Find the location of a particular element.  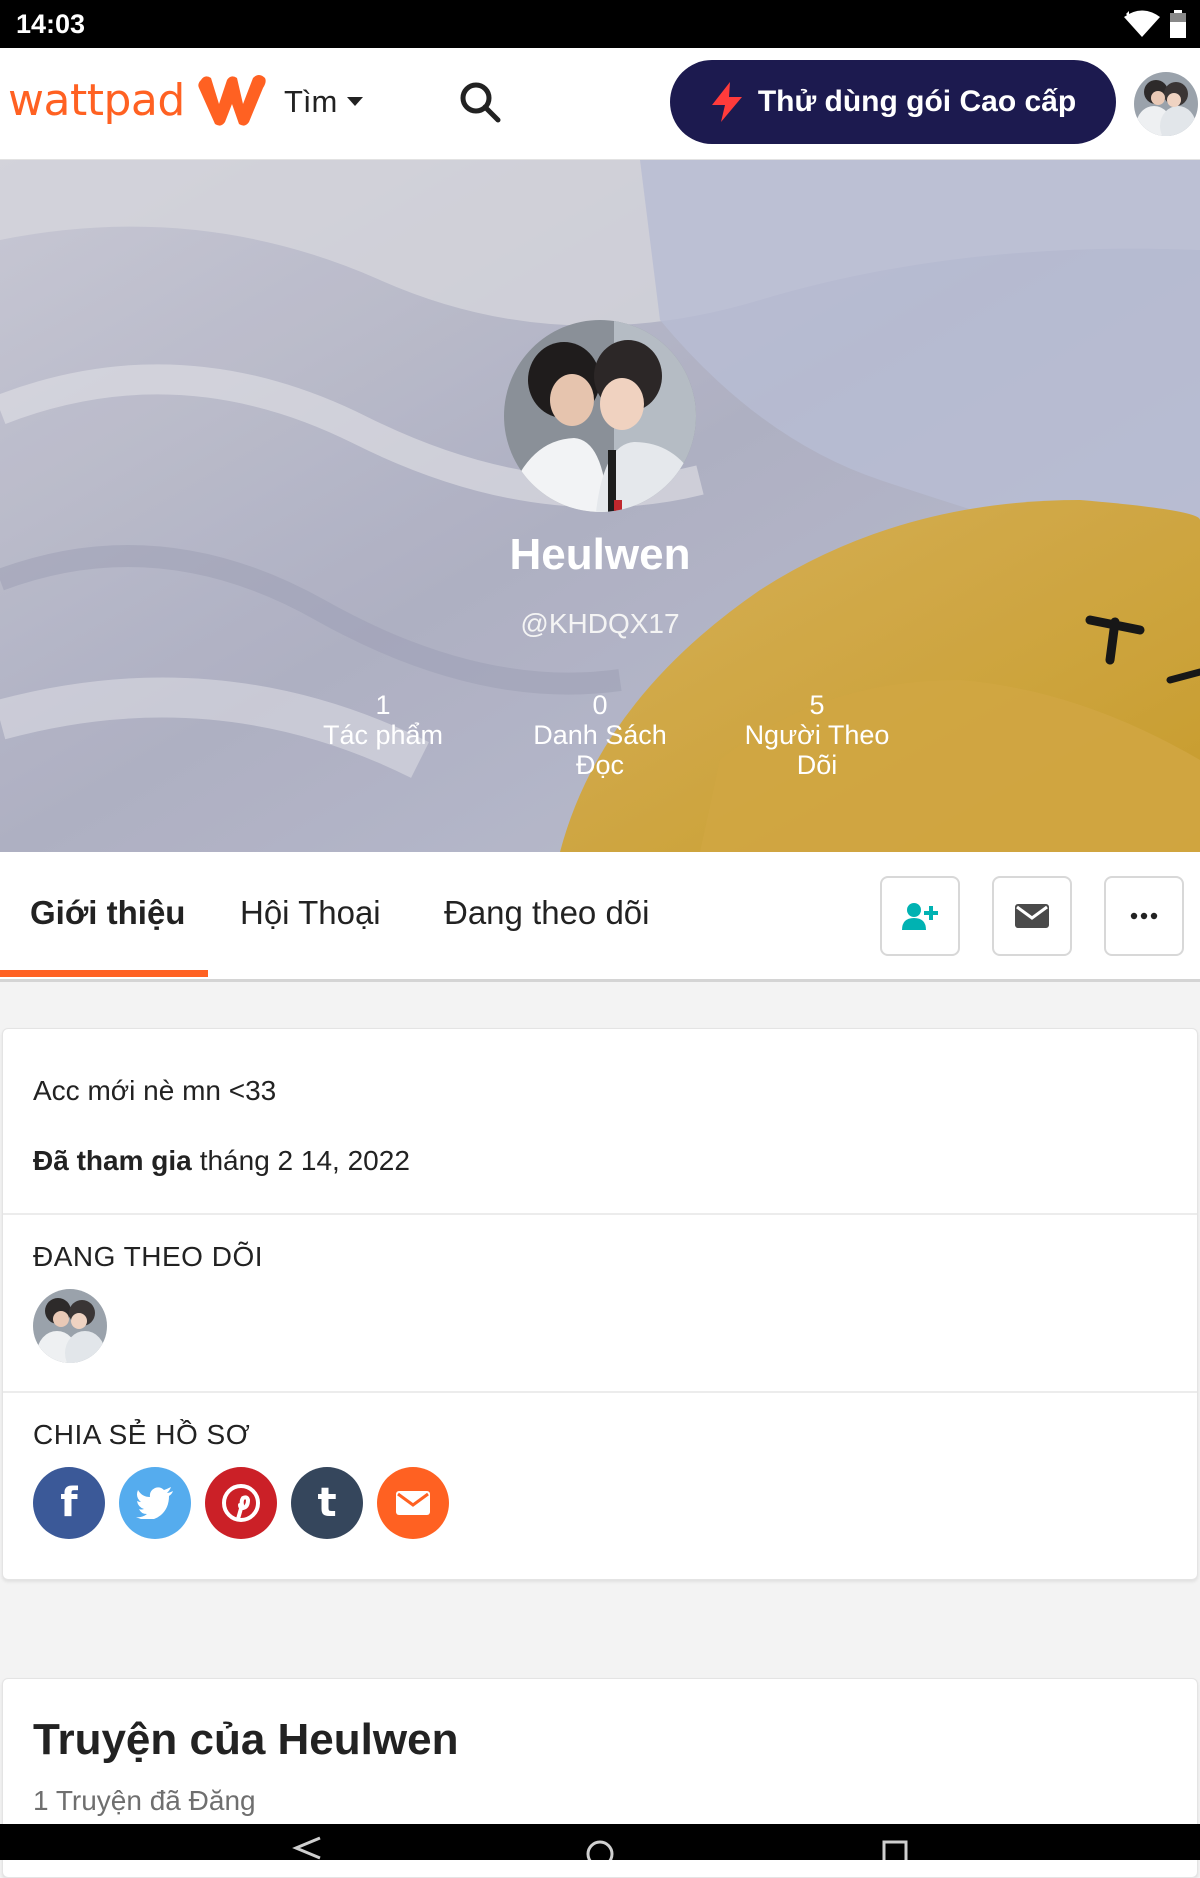

stat-followers: 5 Người Theo Dõi is located at coordinates (817, 735).